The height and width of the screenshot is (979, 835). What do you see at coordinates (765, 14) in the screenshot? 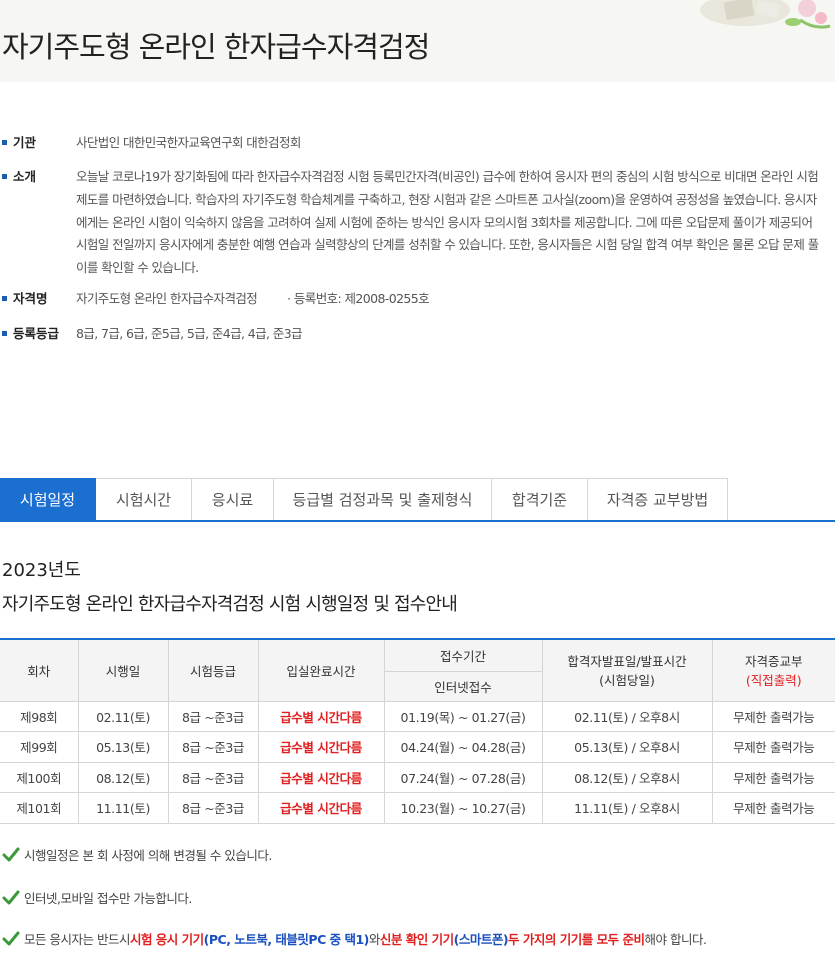
I see `header-decoration-image` at bounding box center [765, 14].